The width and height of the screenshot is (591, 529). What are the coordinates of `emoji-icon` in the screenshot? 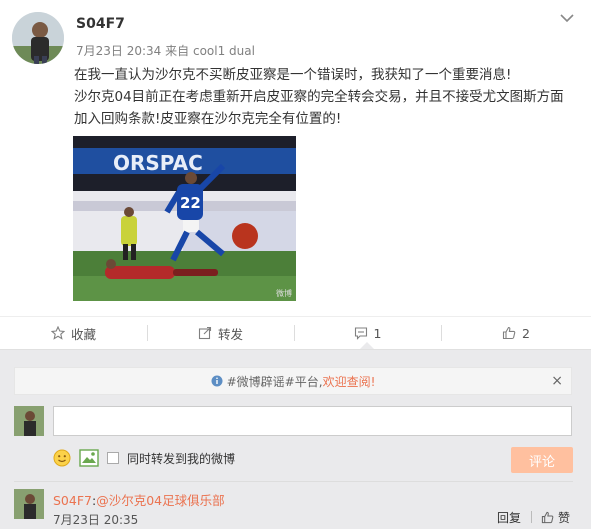 It's located at (62, 458).